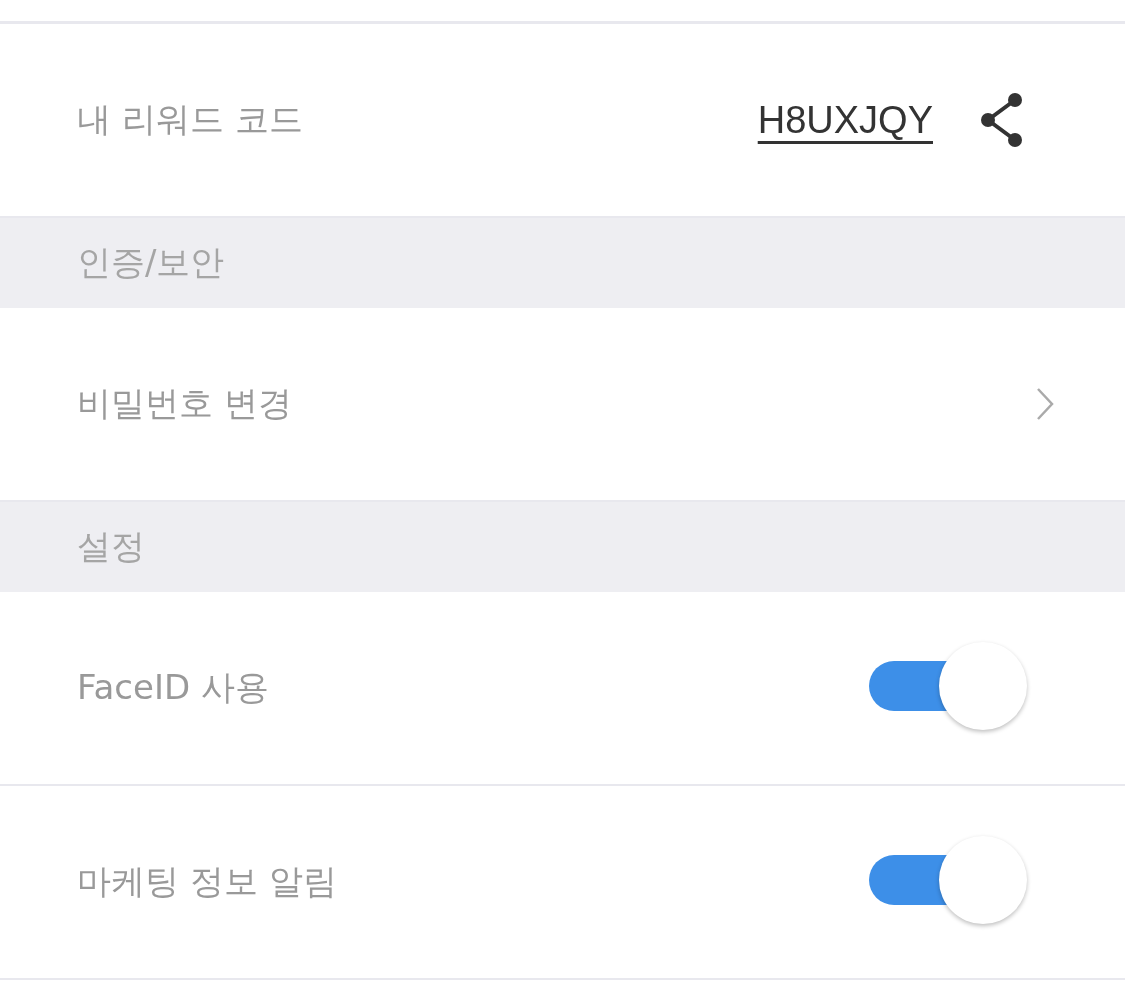 The width and height of the screenshot is (1125, 983). Describe the element at coordinates (185, 403) in the screenshot. I see `row-label: 비밀번호 변경` at that location.